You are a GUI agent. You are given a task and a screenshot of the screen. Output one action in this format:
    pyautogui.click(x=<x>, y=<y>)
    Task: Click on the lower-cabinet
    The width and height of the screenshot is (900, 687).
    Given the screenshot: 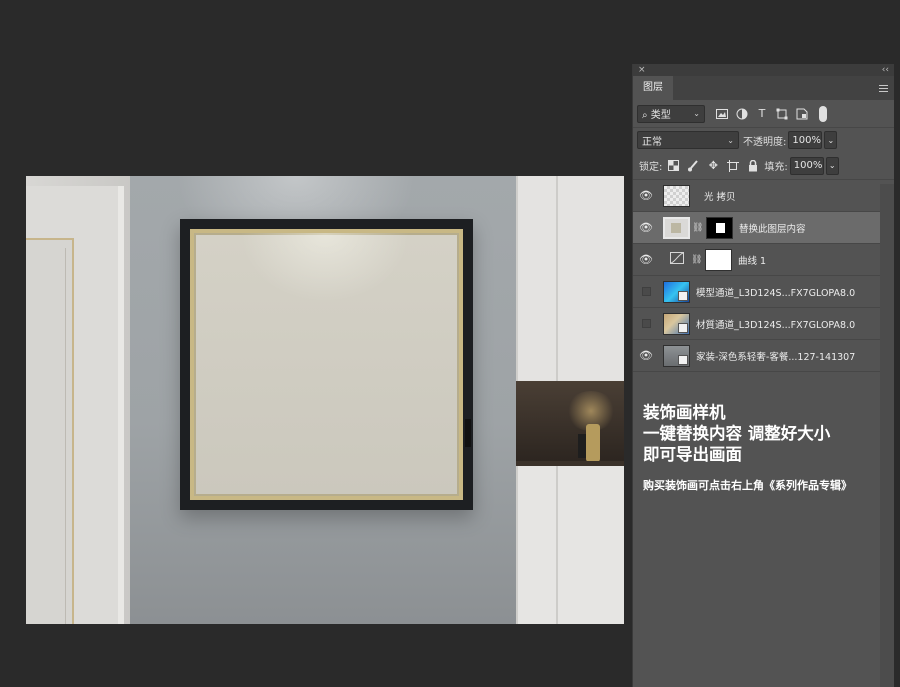 What is the action you would take?
    pyautogui.click(x=570, y=545)
    